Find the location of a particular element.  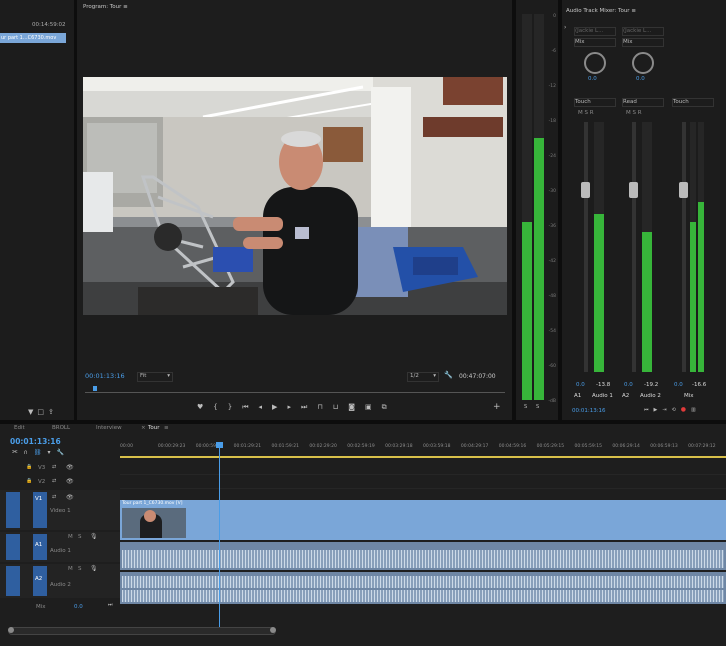

step-forward-icon: ▸ is located at coordinates (289, 407).